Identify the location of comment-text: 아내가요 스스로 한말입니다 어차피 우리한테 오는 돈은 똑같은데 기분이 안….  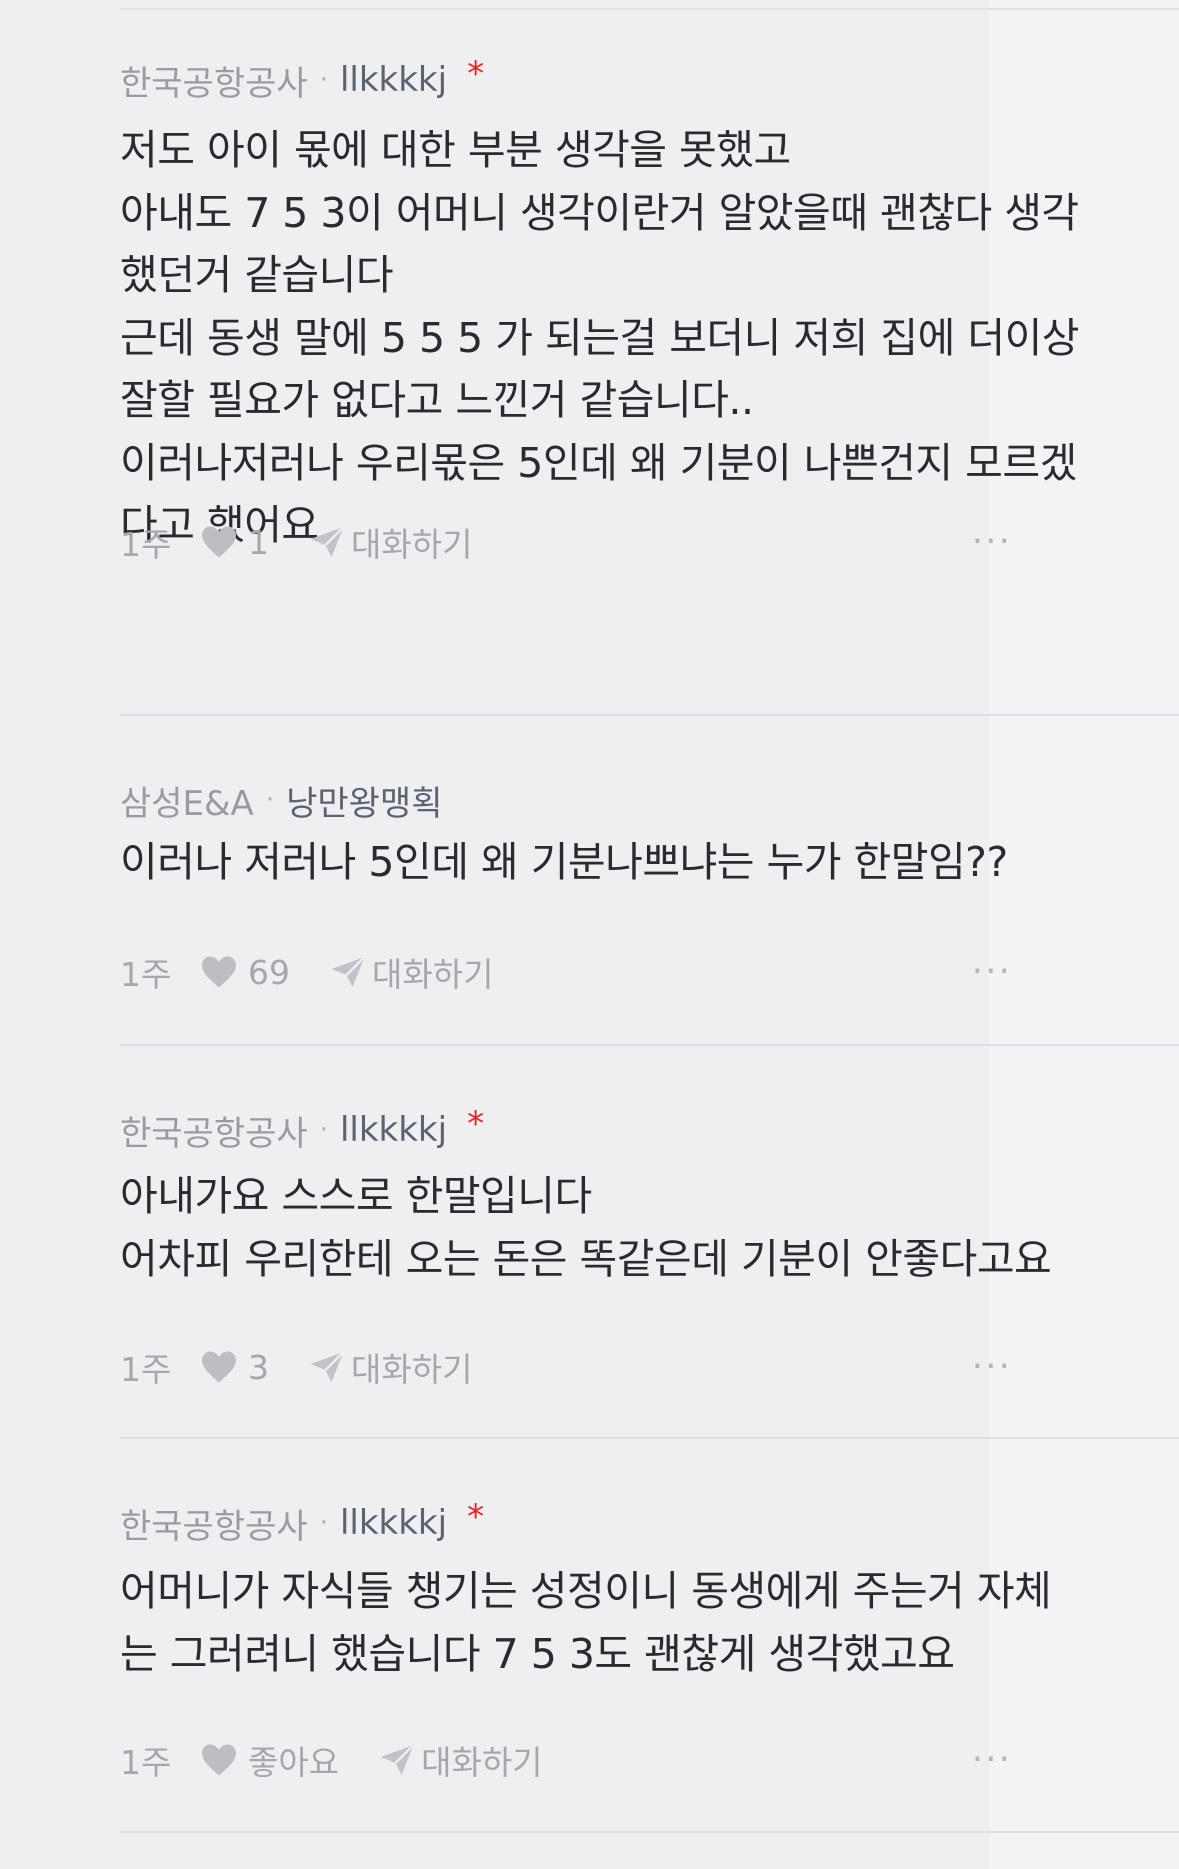
(586, 1227).